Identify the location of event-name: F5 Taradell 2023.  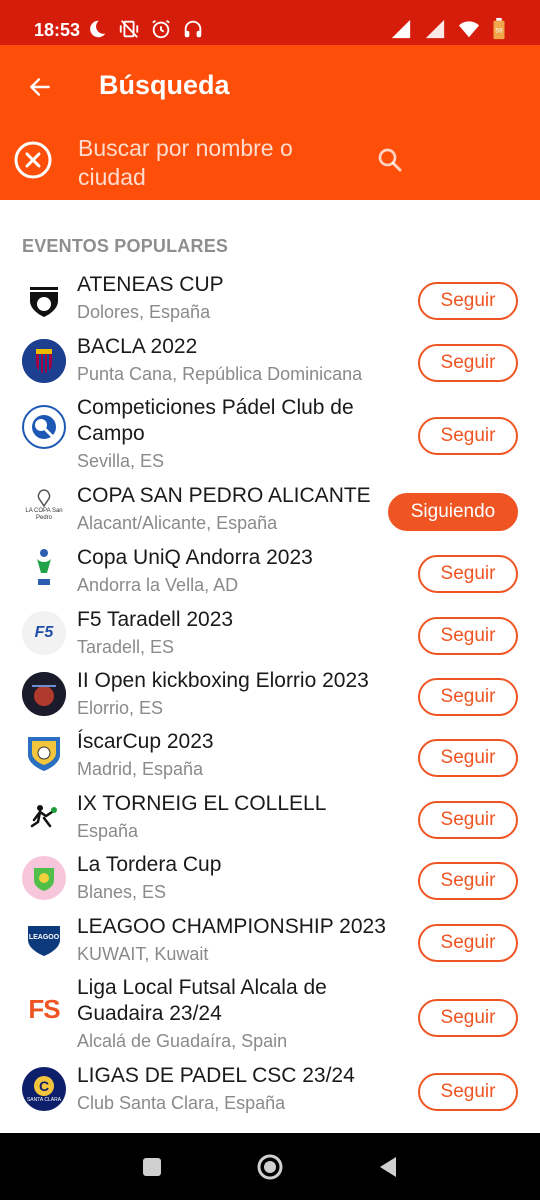
(155, 619).